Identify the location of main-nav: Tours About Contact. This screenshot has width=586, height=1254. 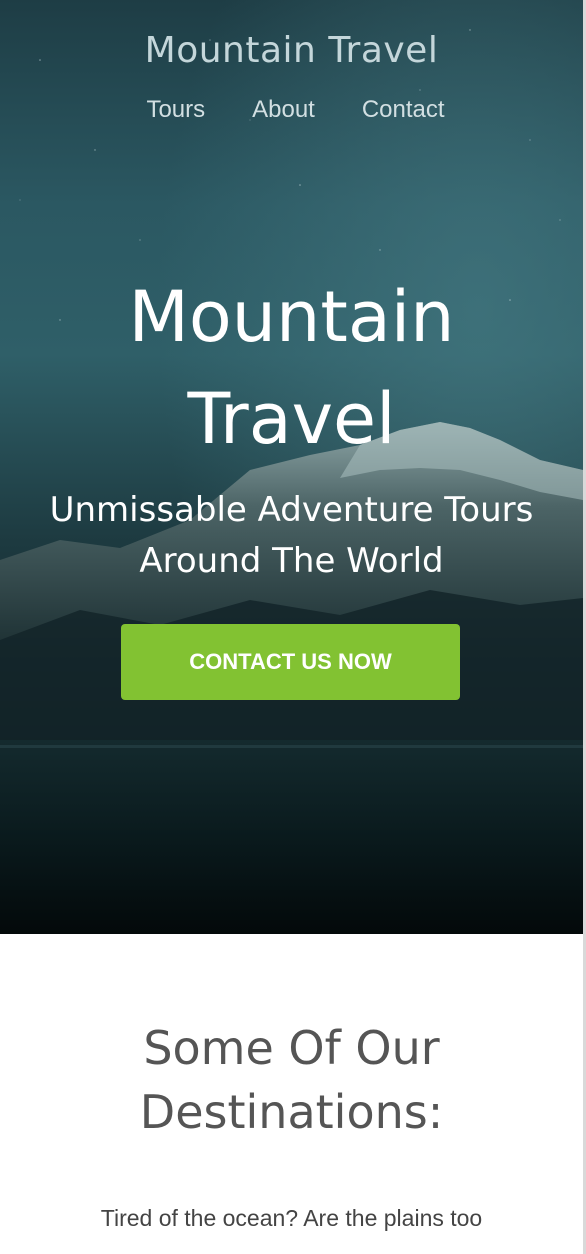
(291, 110).